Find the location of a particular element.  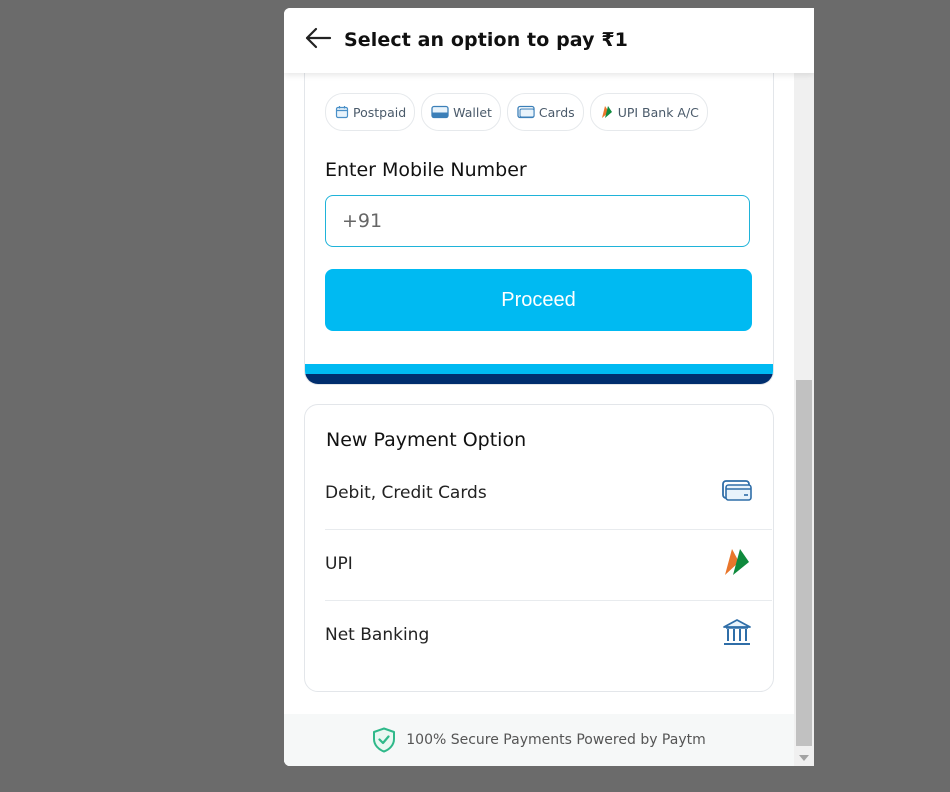

chip-wallet: Wallet is located at coordinates (461, 112).